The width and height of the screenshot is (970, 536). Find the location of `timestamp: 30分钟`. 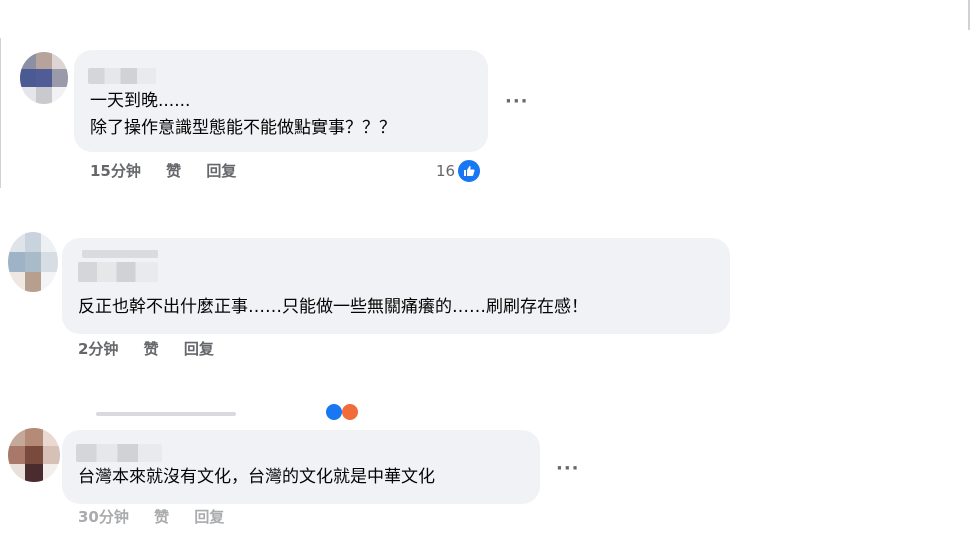

timestamp: 30分钟 is located at coordinates (103, 516).